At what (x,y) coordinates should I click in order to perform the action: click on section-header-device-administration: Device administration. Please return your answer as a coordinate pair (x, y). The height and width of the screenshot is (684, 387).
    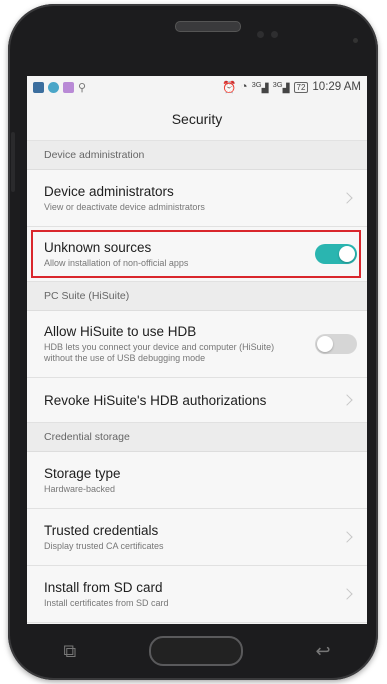
    Looking at the image, I should click on (197, 155).